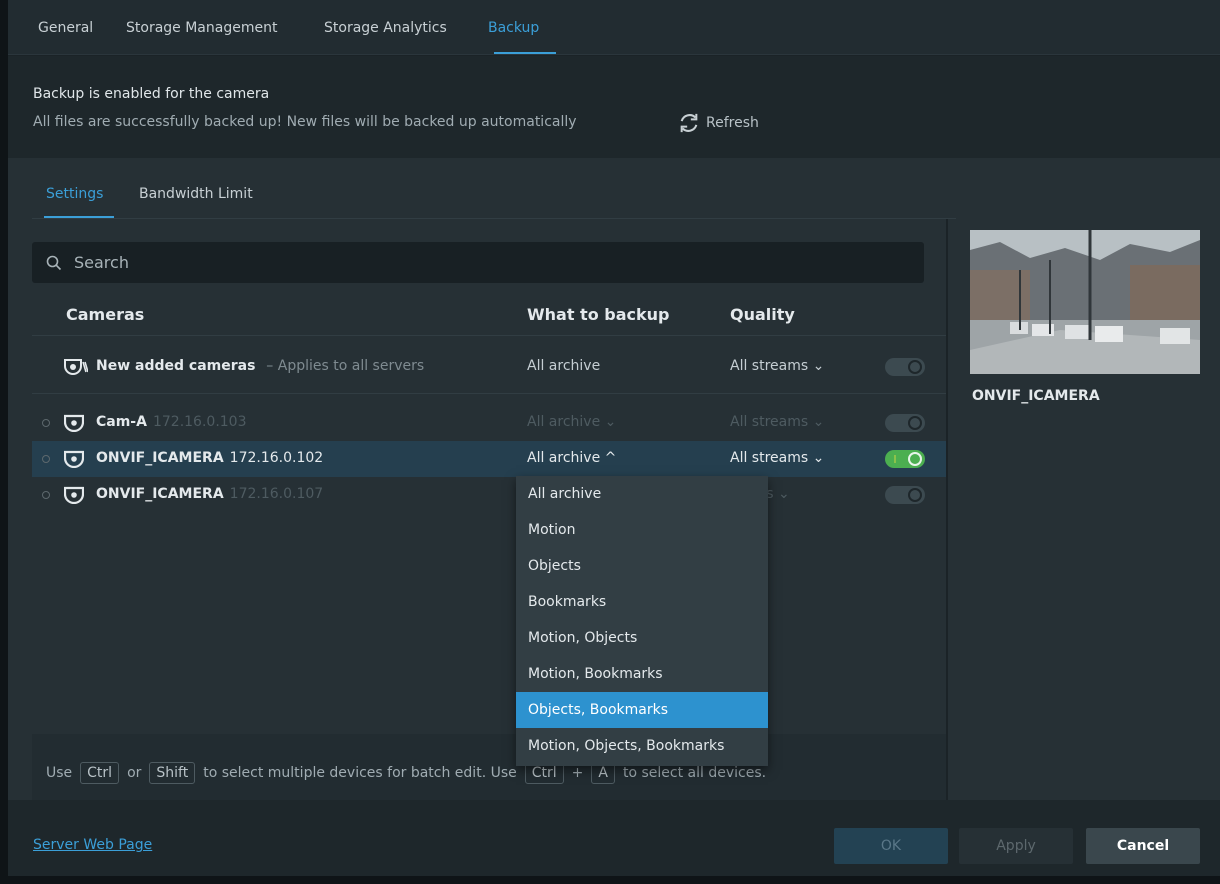 Image resolution: width=1220 pixels, height=884 pixels. I want to click on new-cameras-note: – Applies to all servers, so click(345, 366).